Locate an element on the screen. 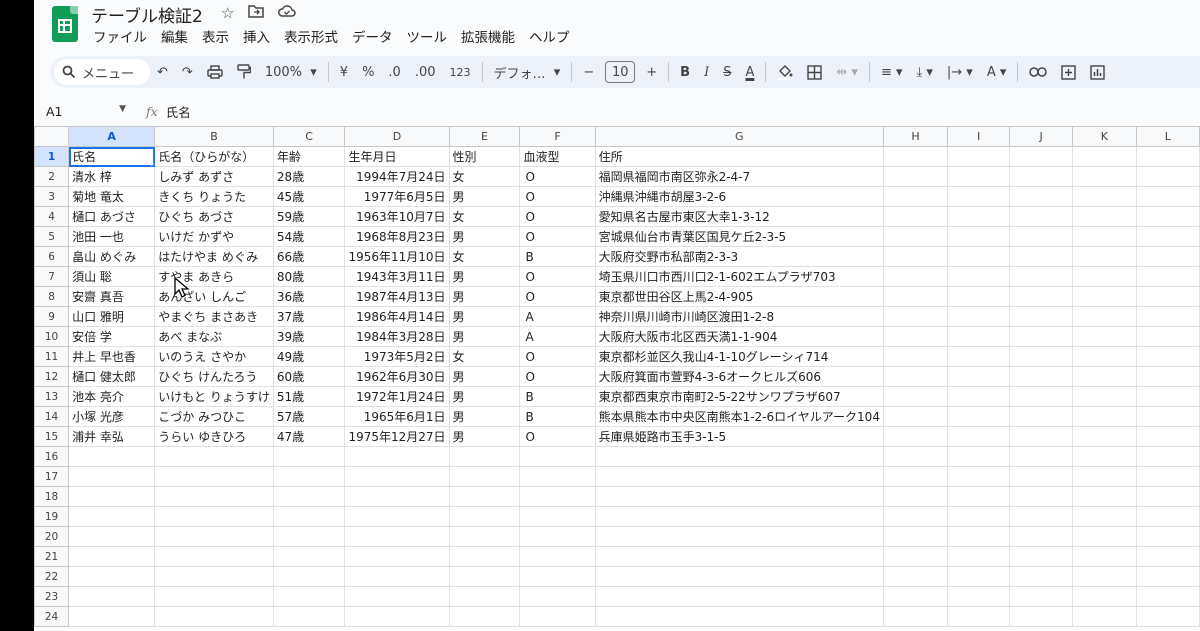 This screenshot has height=631, width=1200. cell: いけもと りょうすけ is located at coordinates (214, 396).